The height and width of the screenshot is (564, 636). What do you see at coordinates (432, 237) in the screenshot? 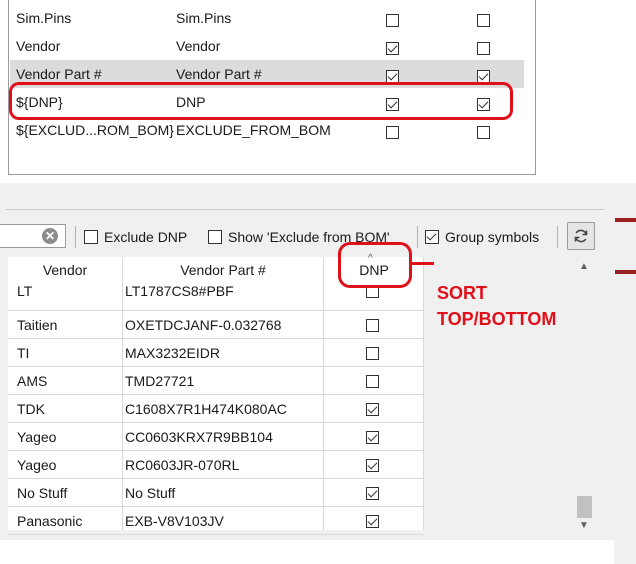
I see `group-symbols-checkbox` at bounding box center [432, 237].